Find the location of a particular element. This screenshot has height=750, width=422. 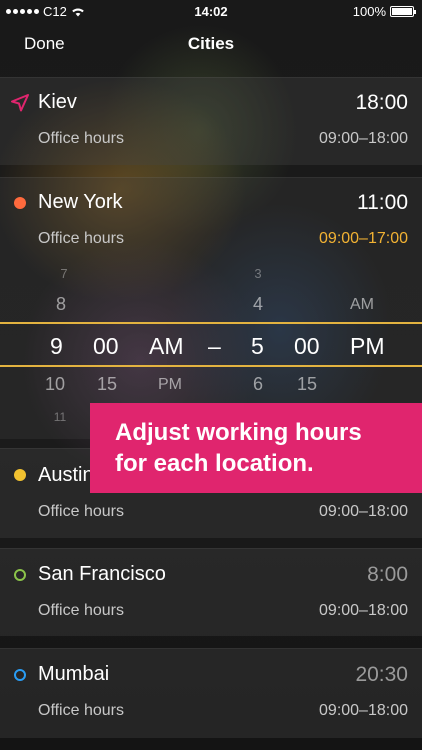

picker-selection-top-line is located at coordinates (211, 323).